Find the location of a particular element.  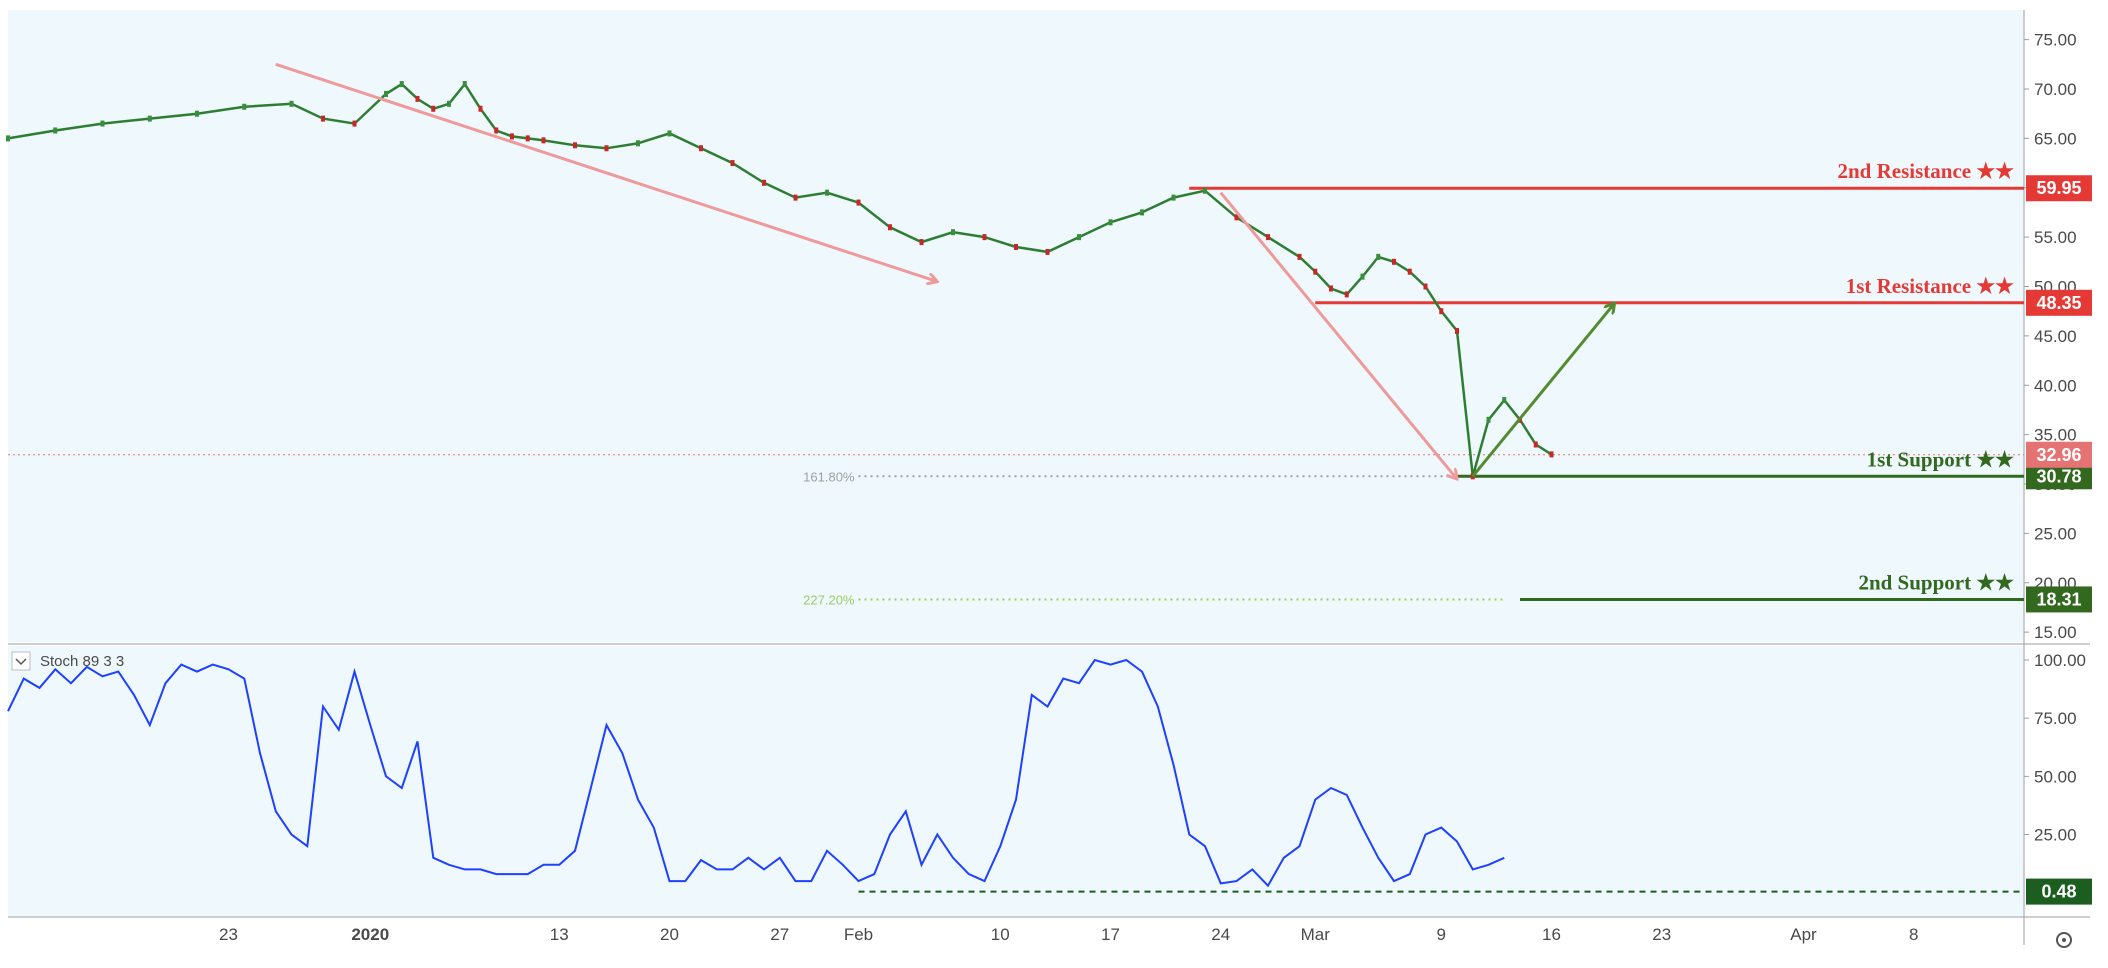

price-axis-label: 55.00 is located at coordinates (2055, 237).